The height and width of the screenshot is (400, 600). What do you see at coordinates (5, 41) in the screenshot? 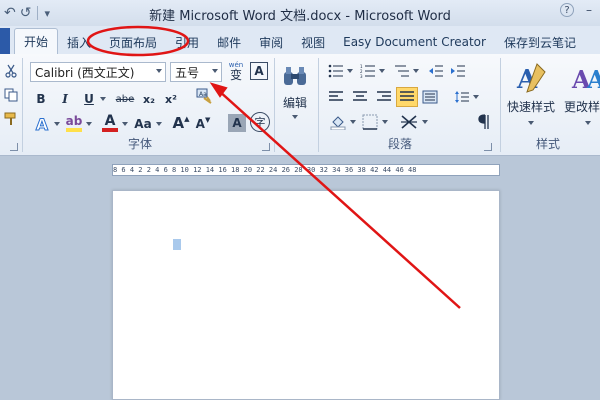
I see `file-tab` at bounding box center [5, 41].